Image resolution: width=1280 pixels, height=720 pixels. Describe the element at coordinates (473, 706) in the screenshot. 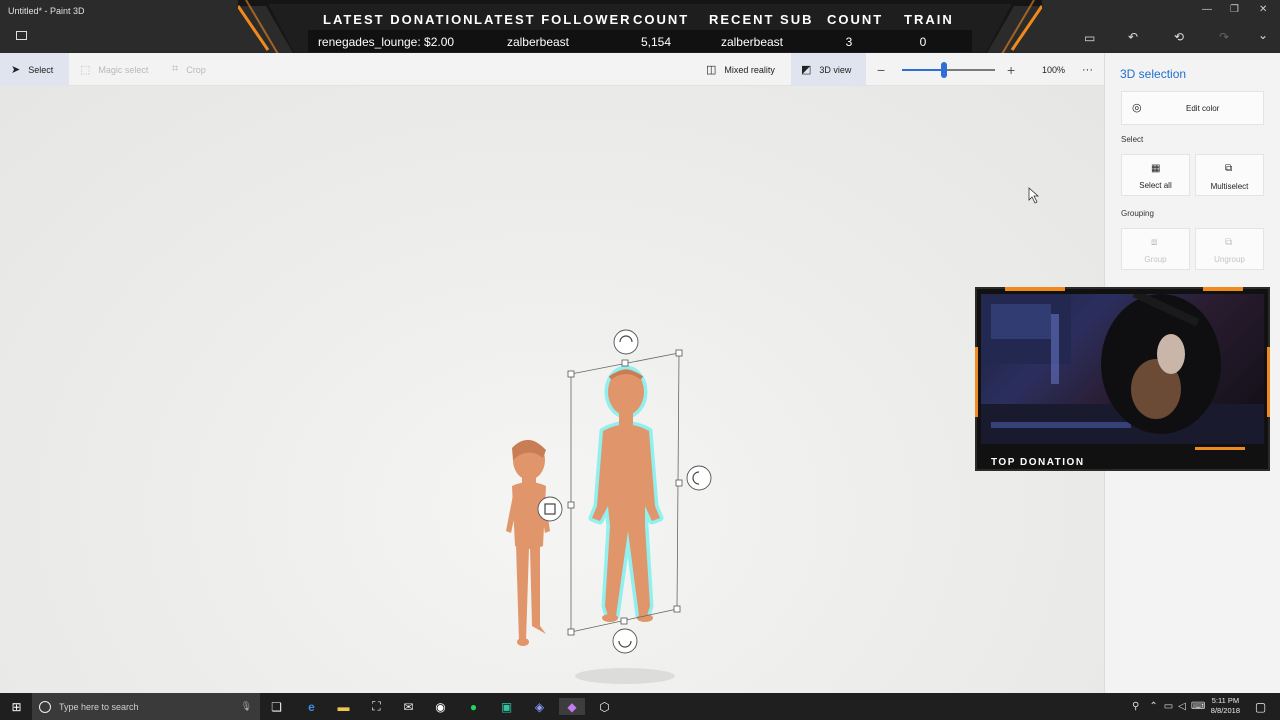

I see `spotify-icon: ●` at that location.